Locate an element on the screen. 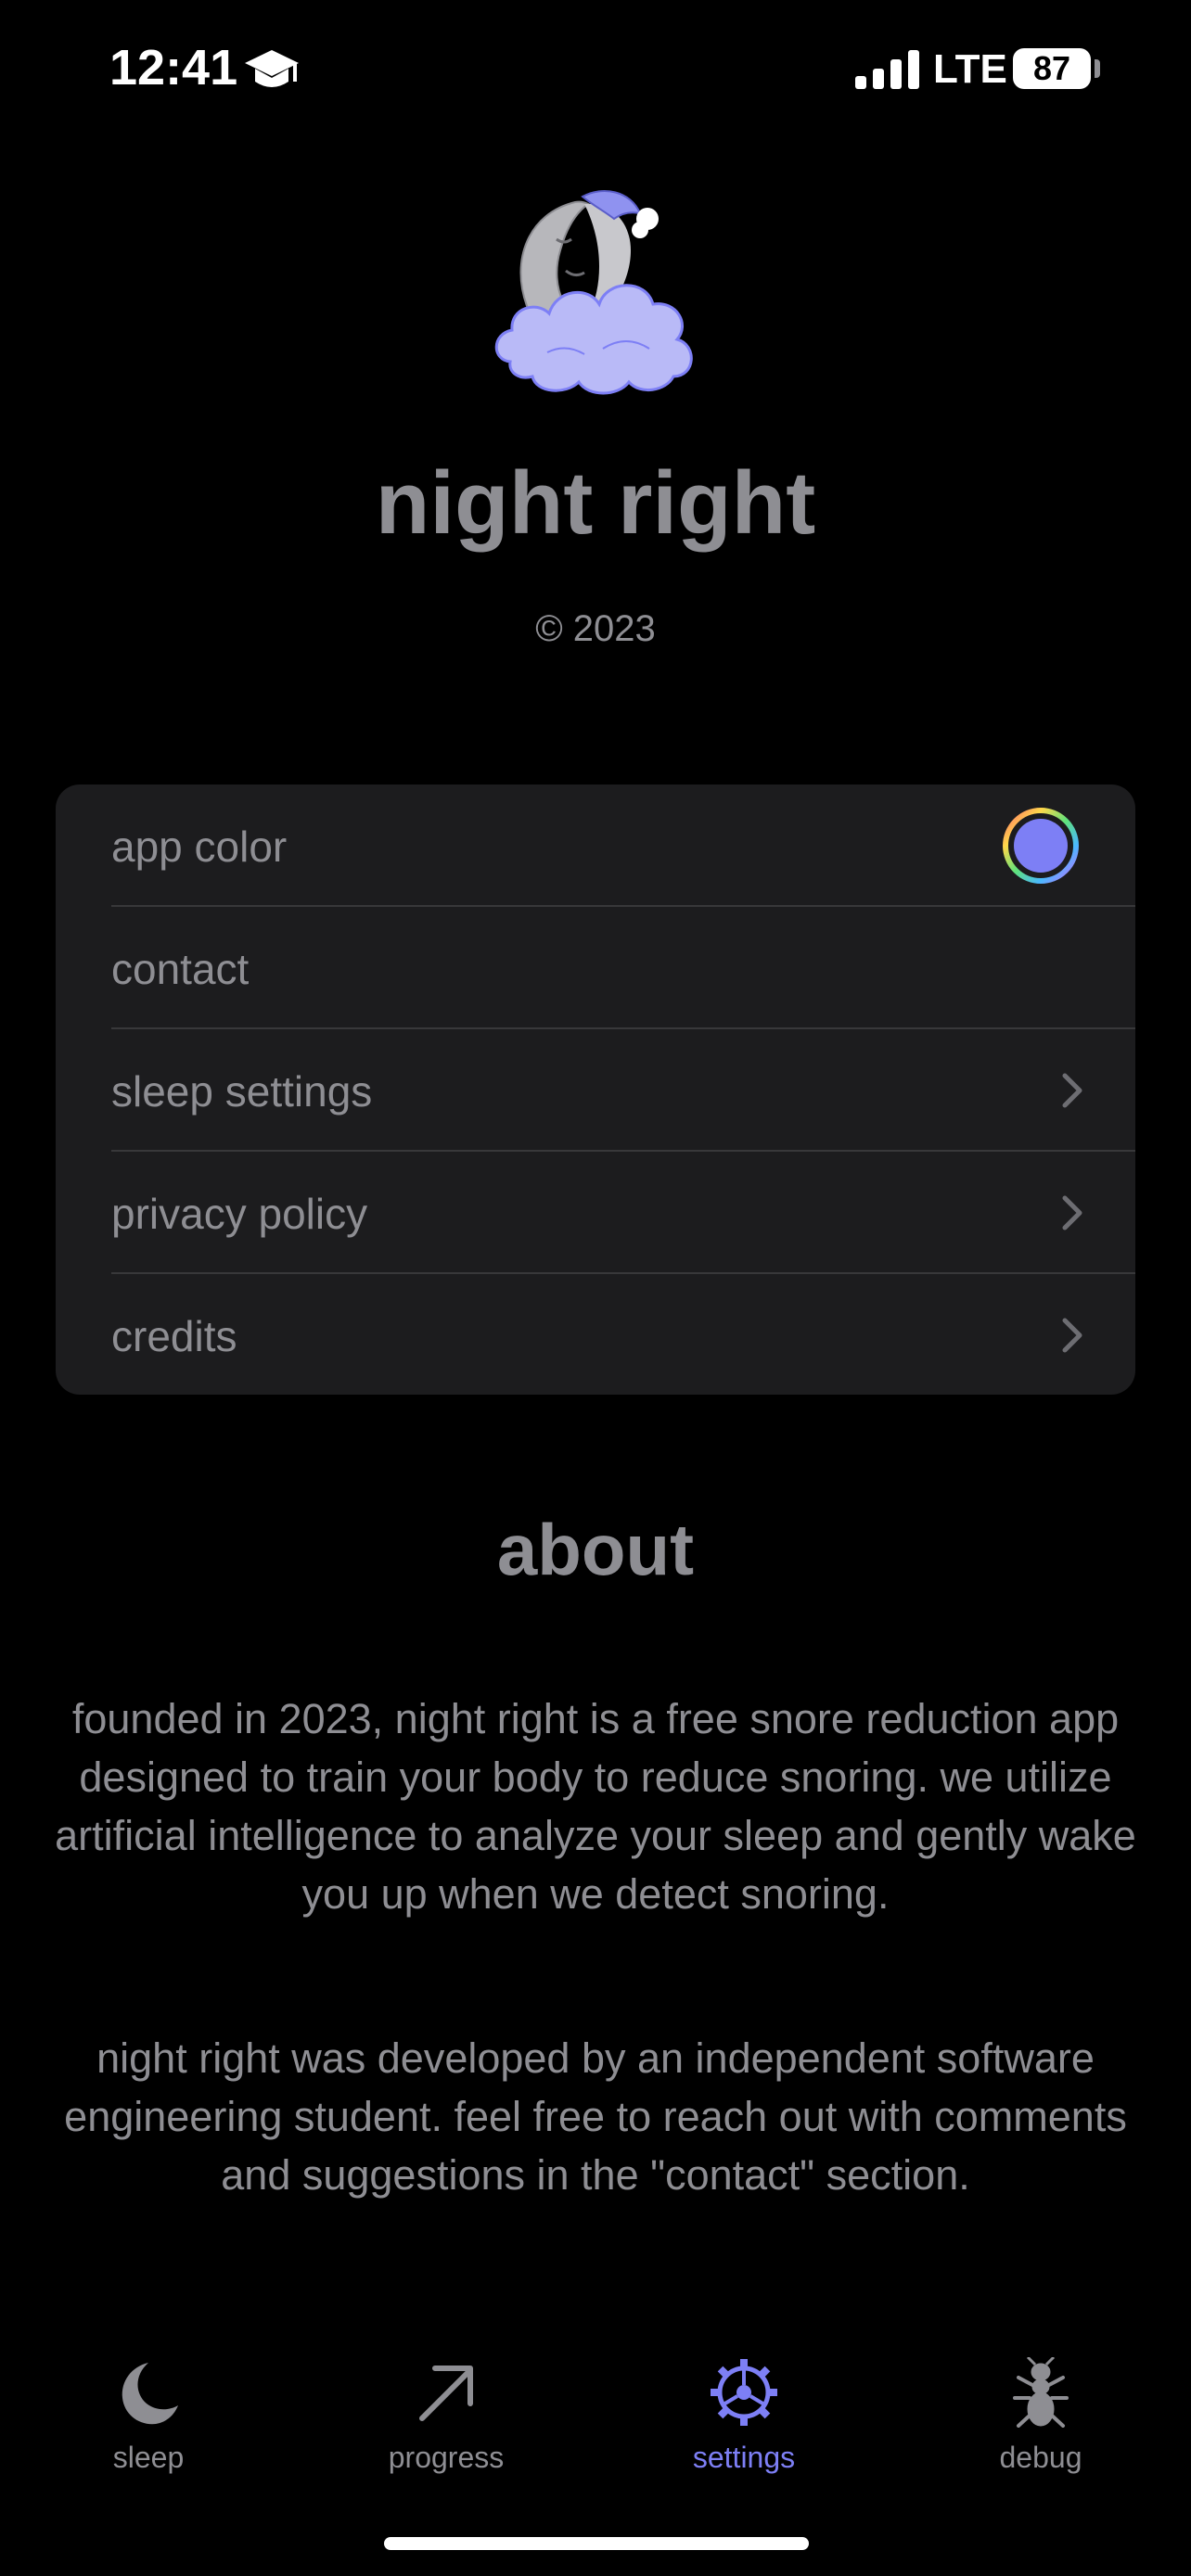 The image size is (1191, 2576). status-bar: 12:41 LTE 87 is located at coordinates (595, 69).